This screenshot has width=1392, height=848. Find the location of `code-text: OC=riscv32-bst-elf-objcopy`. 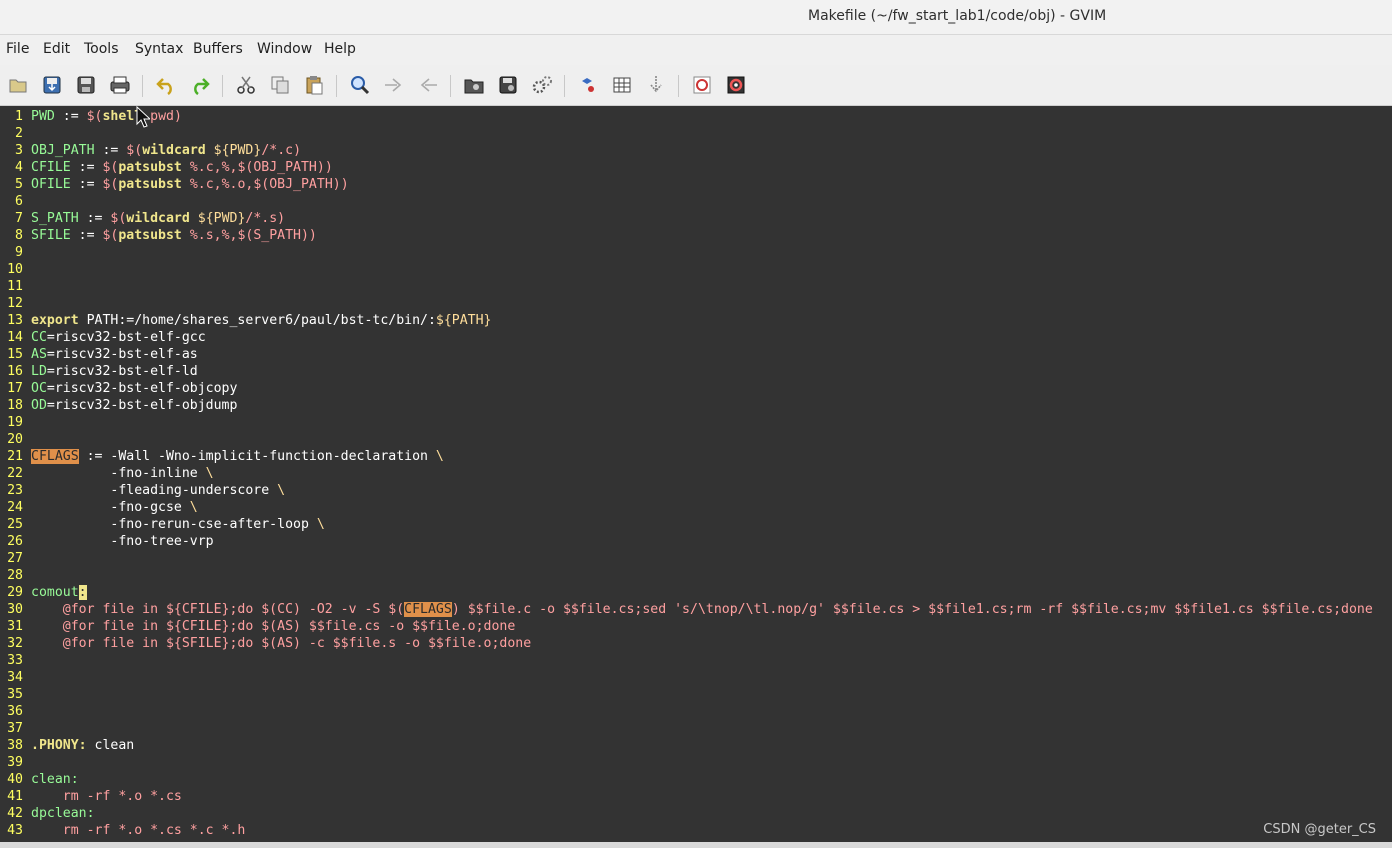

code-text: OC=riscv32-bst-elf-objcopy is located at coordinates (134, 388).